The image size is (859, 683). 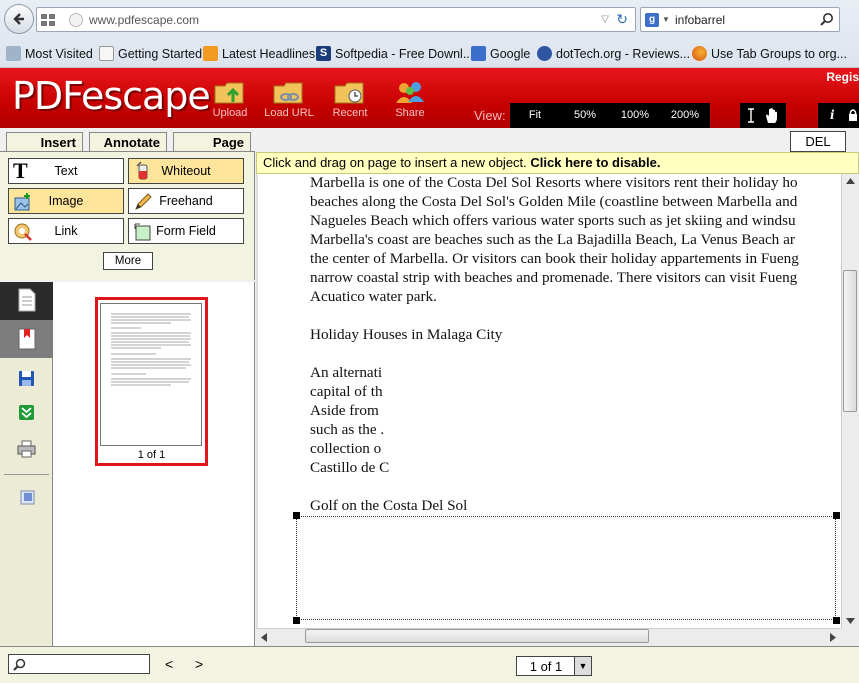 I want to click on scroll-down-icon, so click(x=850, y=621).